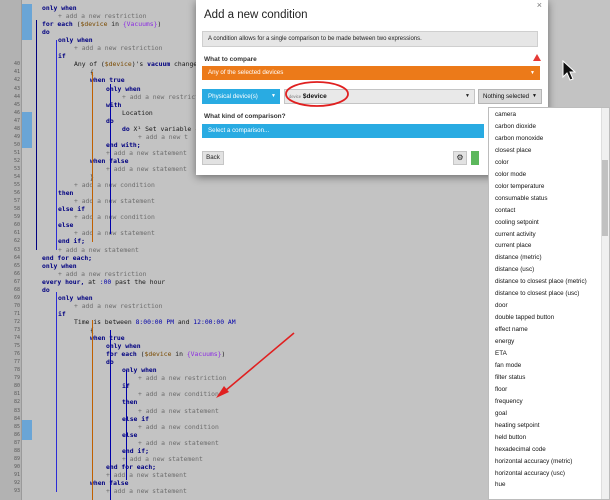 Image resolution: width=610 pixels, height=500 pixels. What do you see at coordinates (530, 474) in the screenshot?
I see `dropdown-option: horizontal accuracy (usc)` at bounding box center [530, 474].